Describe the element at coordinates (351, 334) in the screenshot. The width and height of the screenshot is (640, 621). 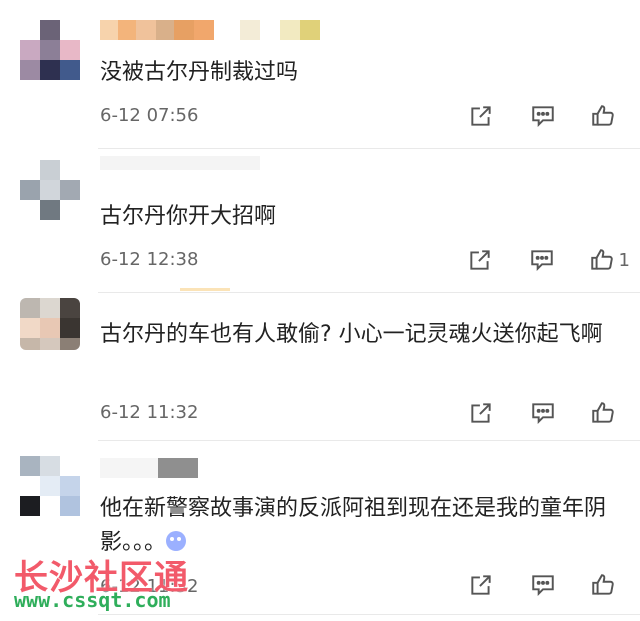
I see `comment-text: 古尔丹的车也有人敢偷? 小心一记灵魂火送你起飞啊` at that location.